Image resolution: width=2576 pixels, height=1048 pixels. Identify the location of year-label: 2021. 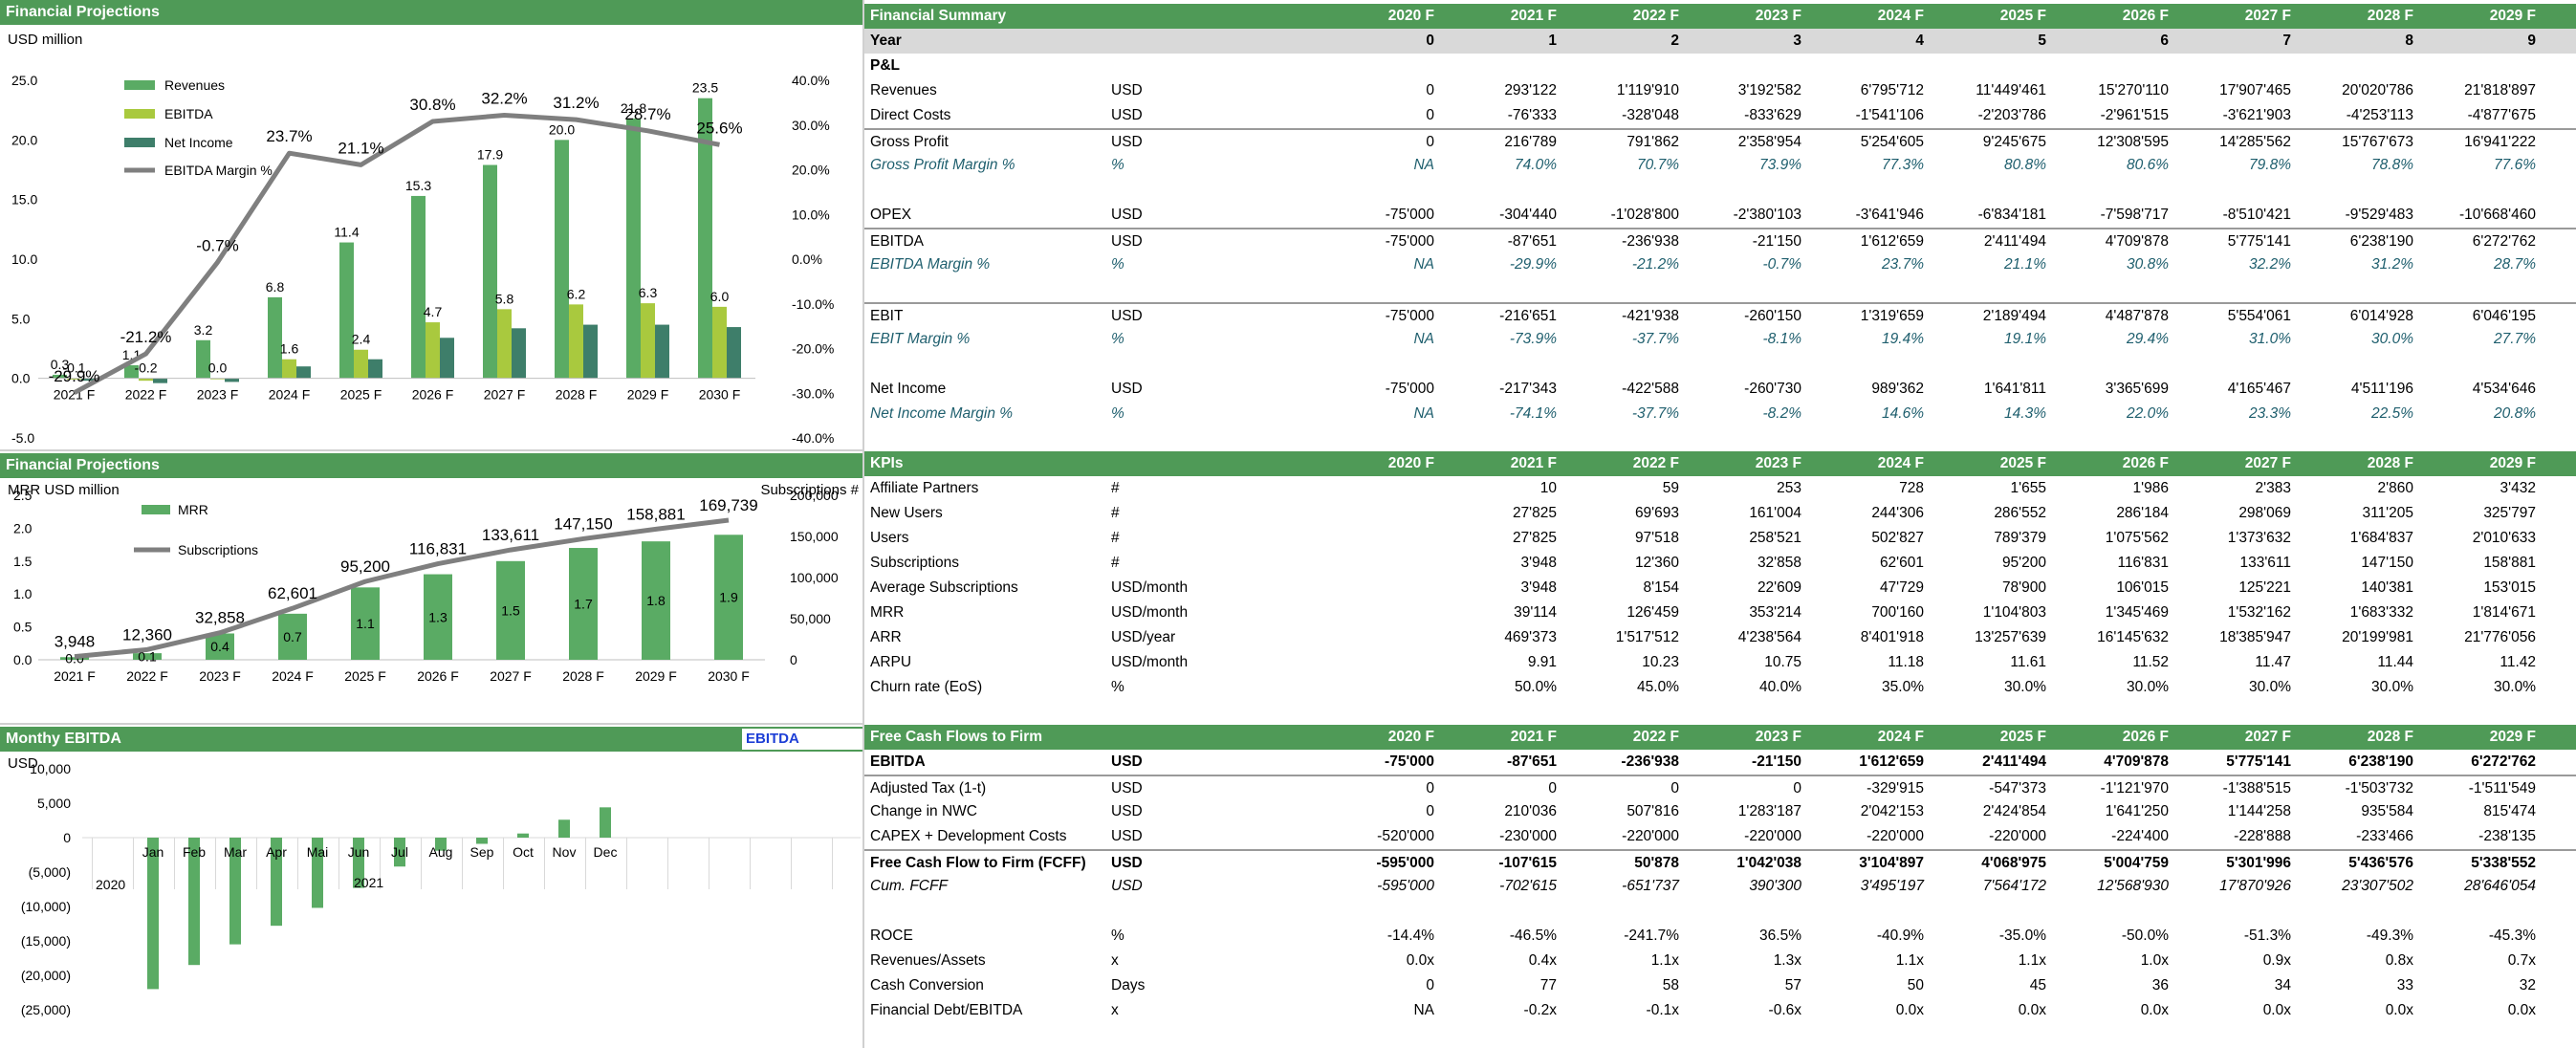
(368, 883).